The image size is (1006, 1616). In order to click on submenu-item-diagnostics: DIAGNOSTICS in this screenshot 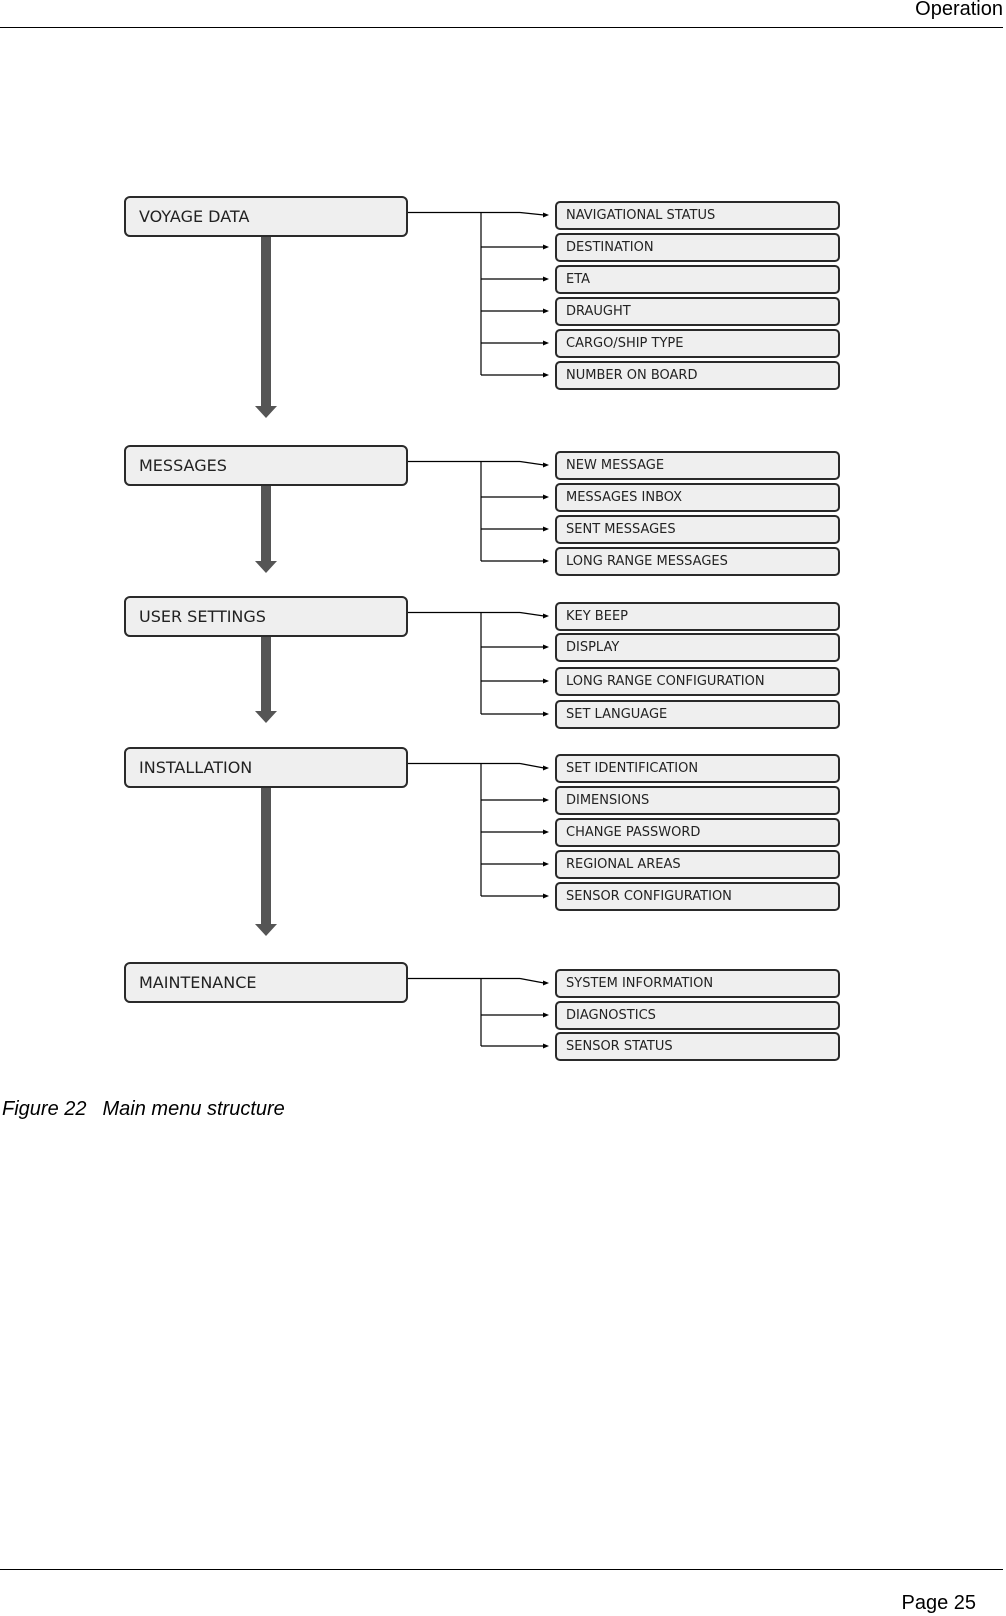, I will do `click(697, 1015)`.